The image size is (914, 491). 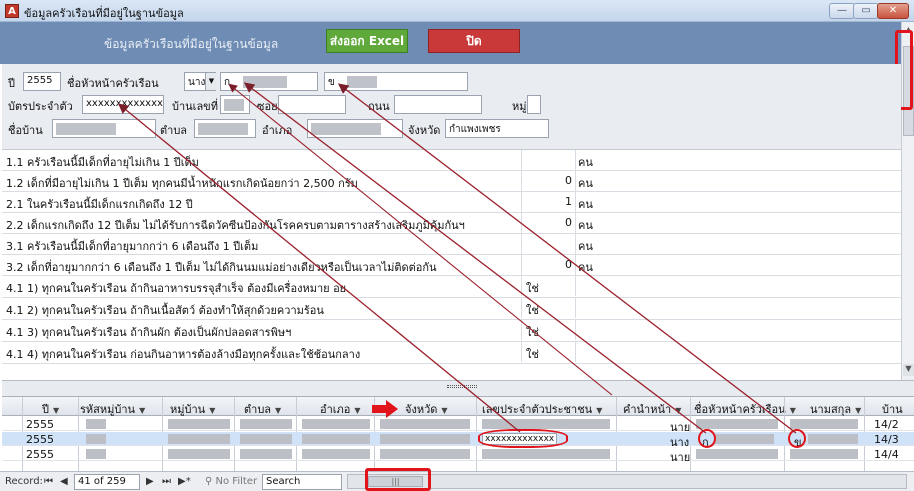 I want to click on horizontal-scrollbar: |||, so click(x=627, y=481).